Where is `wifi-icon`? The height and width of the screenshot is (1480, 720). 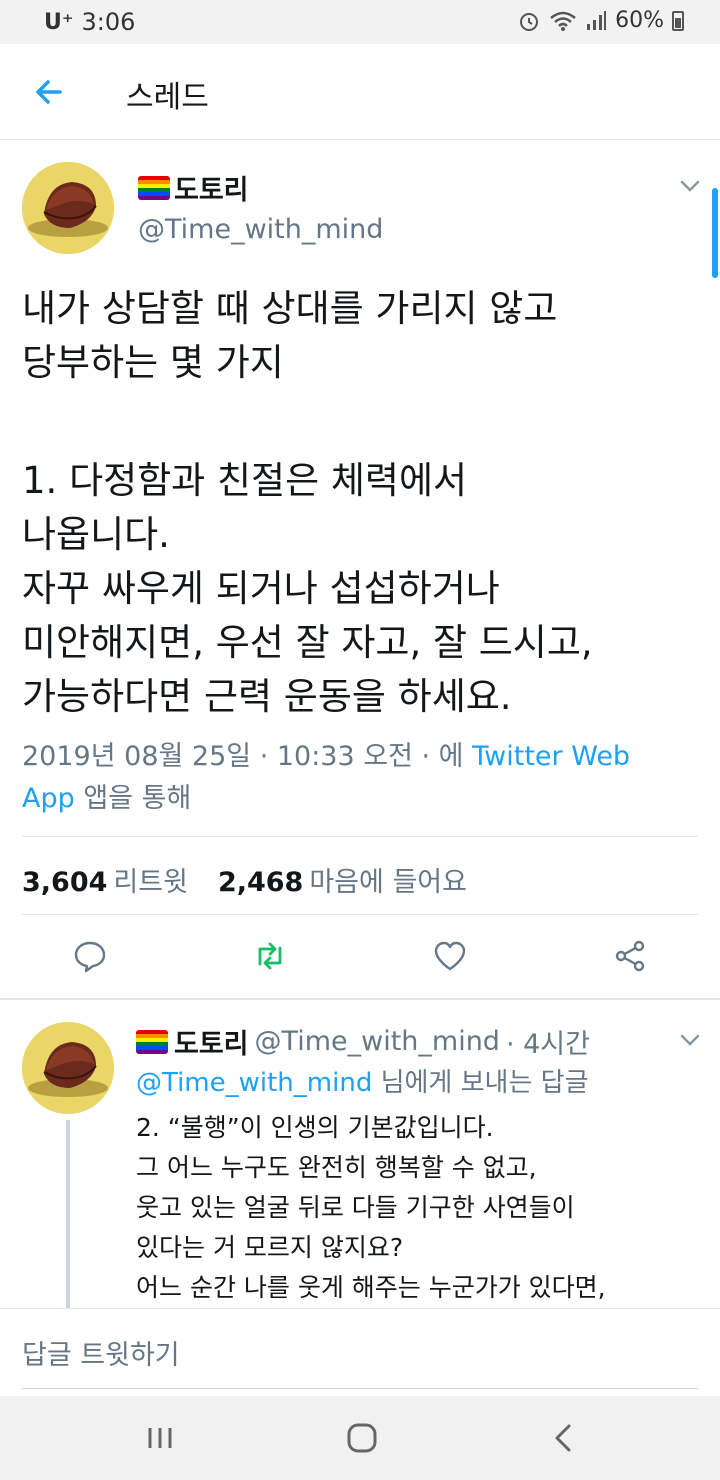 wifi-icon is located at coordinates (563, 21).